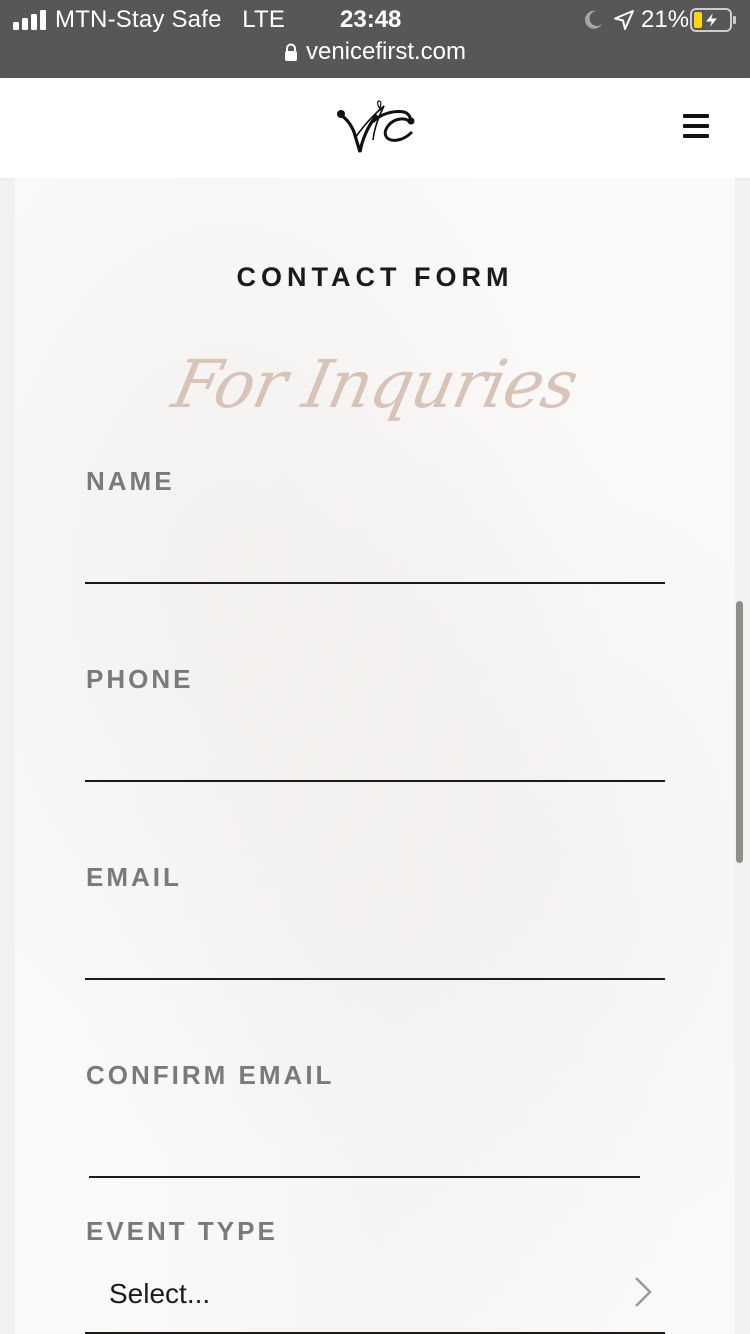  Describe the element at coordinates (713, 20) in the screenshot. I see `battery-charging-icon` at that location.